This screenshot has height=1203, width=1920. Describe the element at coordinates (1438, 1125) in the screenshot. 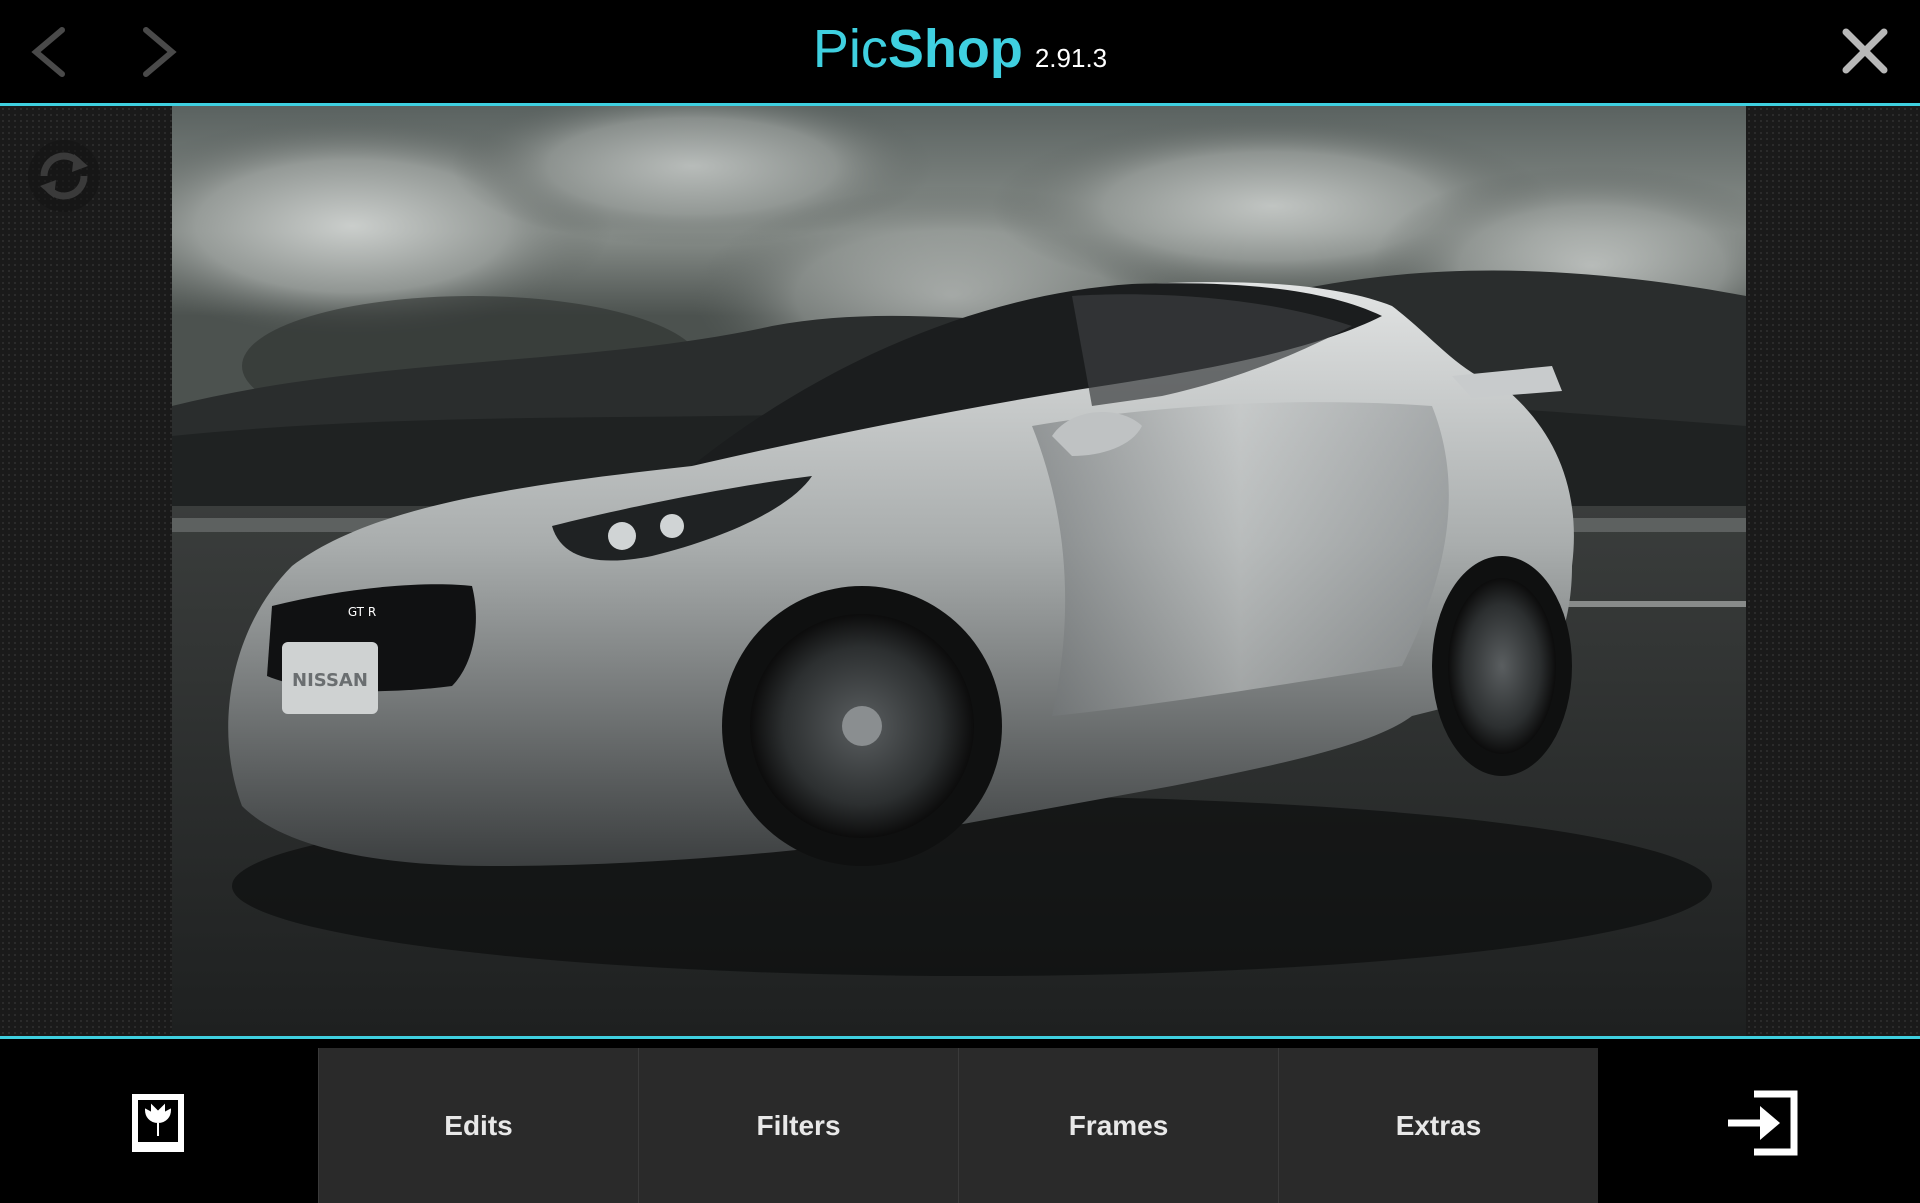

I see `tab-extras: Extras` at that location.